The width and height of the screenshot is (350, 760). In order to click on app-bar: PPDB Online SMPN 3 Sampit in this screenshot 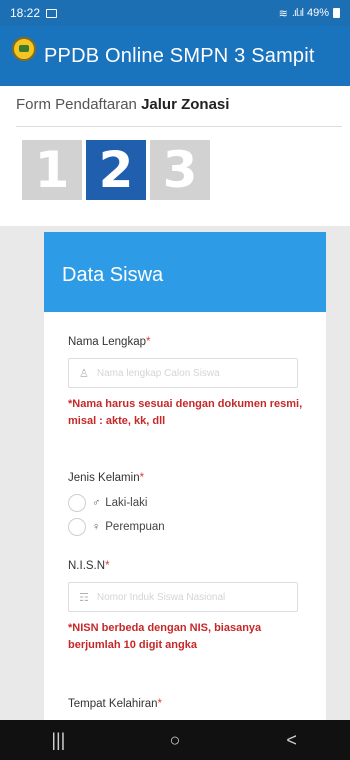, I will do `click(175, 56)`.